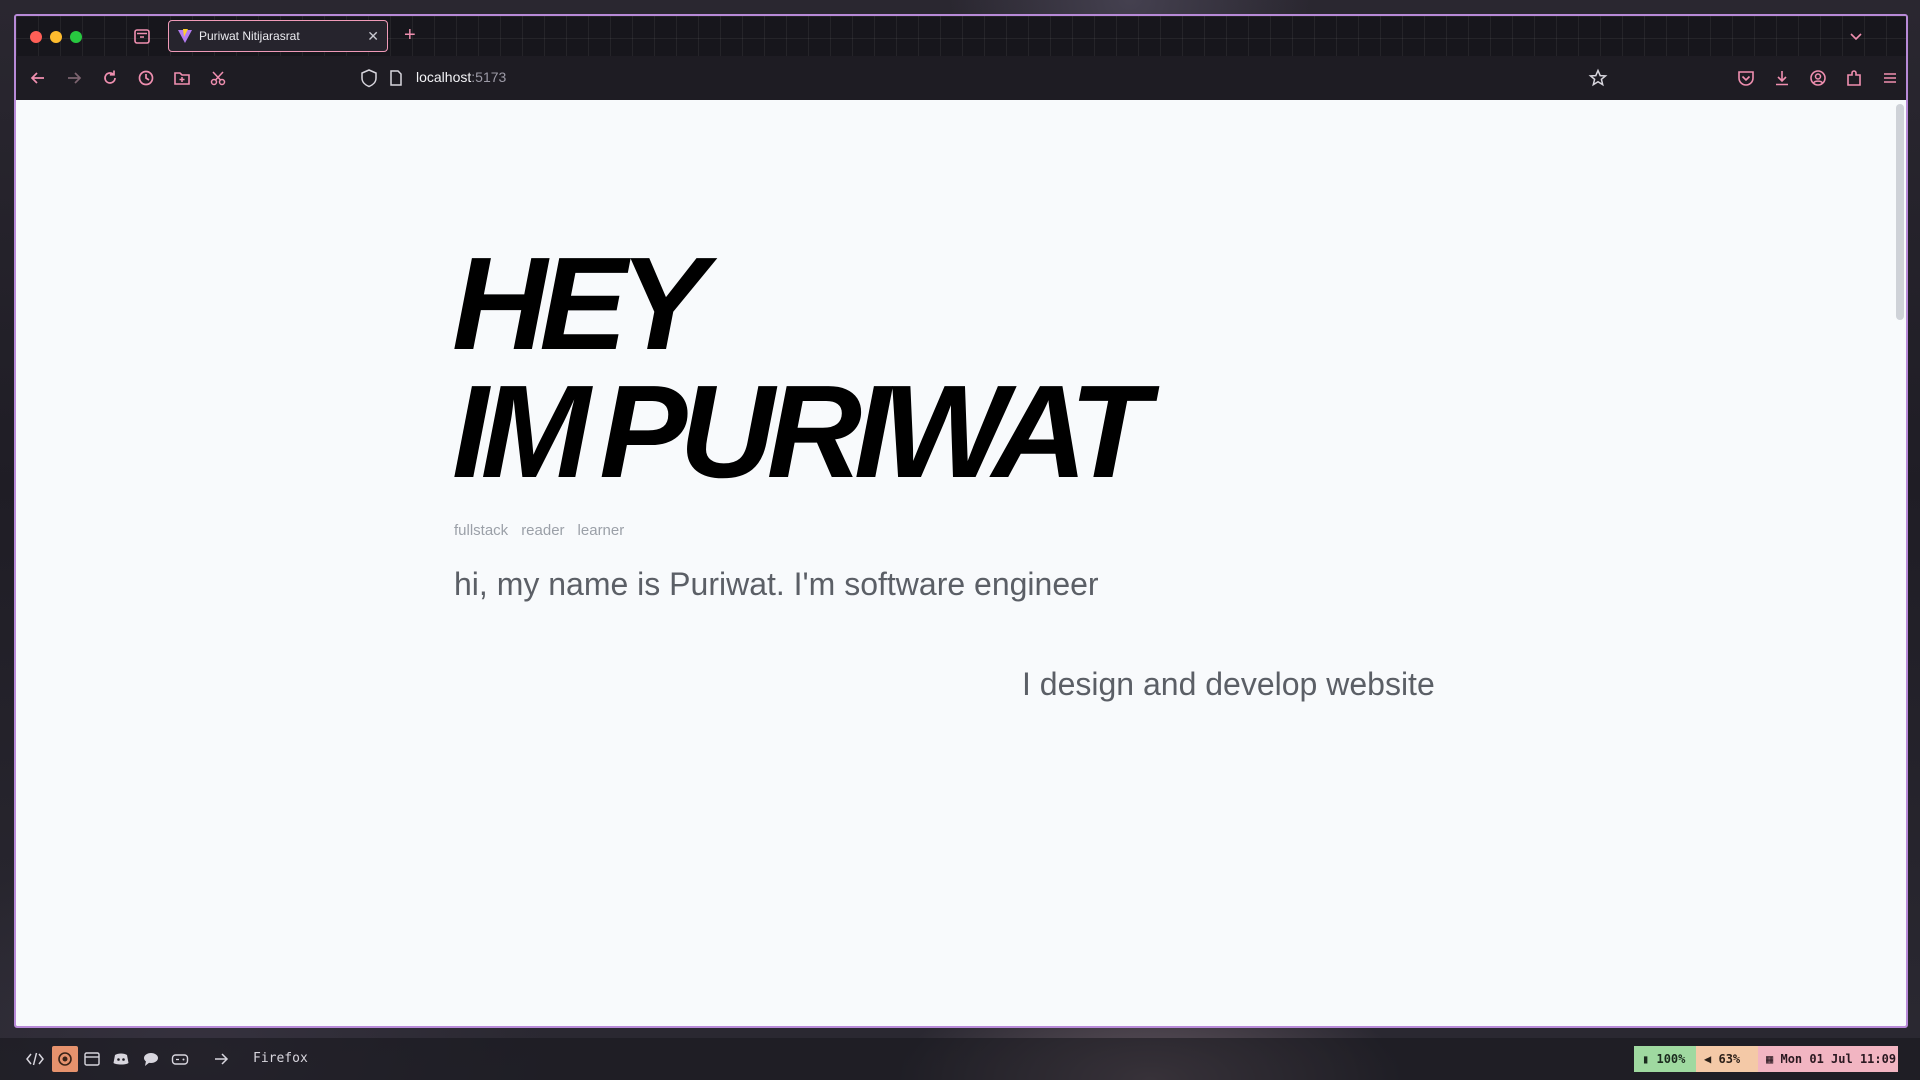 This screenshot has width=1920, height=1080. I want to click on code-icon, so click(35, 1059).